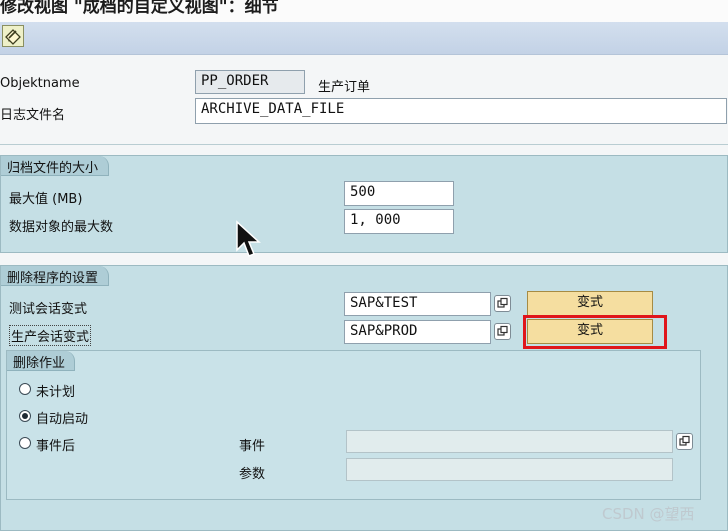  Describe the element at coordinates (56, 446) in the screenshot. I see `radio-after-event-label: 事件后` at that location.